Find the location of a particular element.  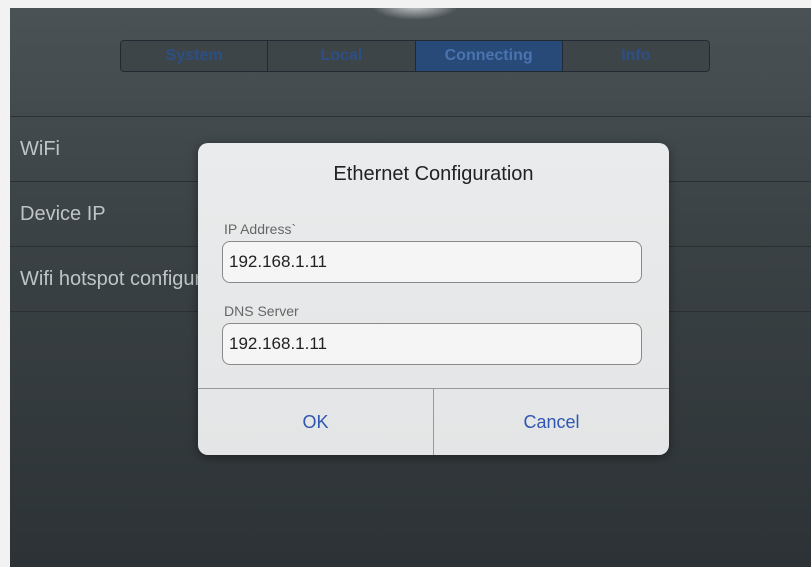

tab-info: Info is located at coordinates (635, 56).